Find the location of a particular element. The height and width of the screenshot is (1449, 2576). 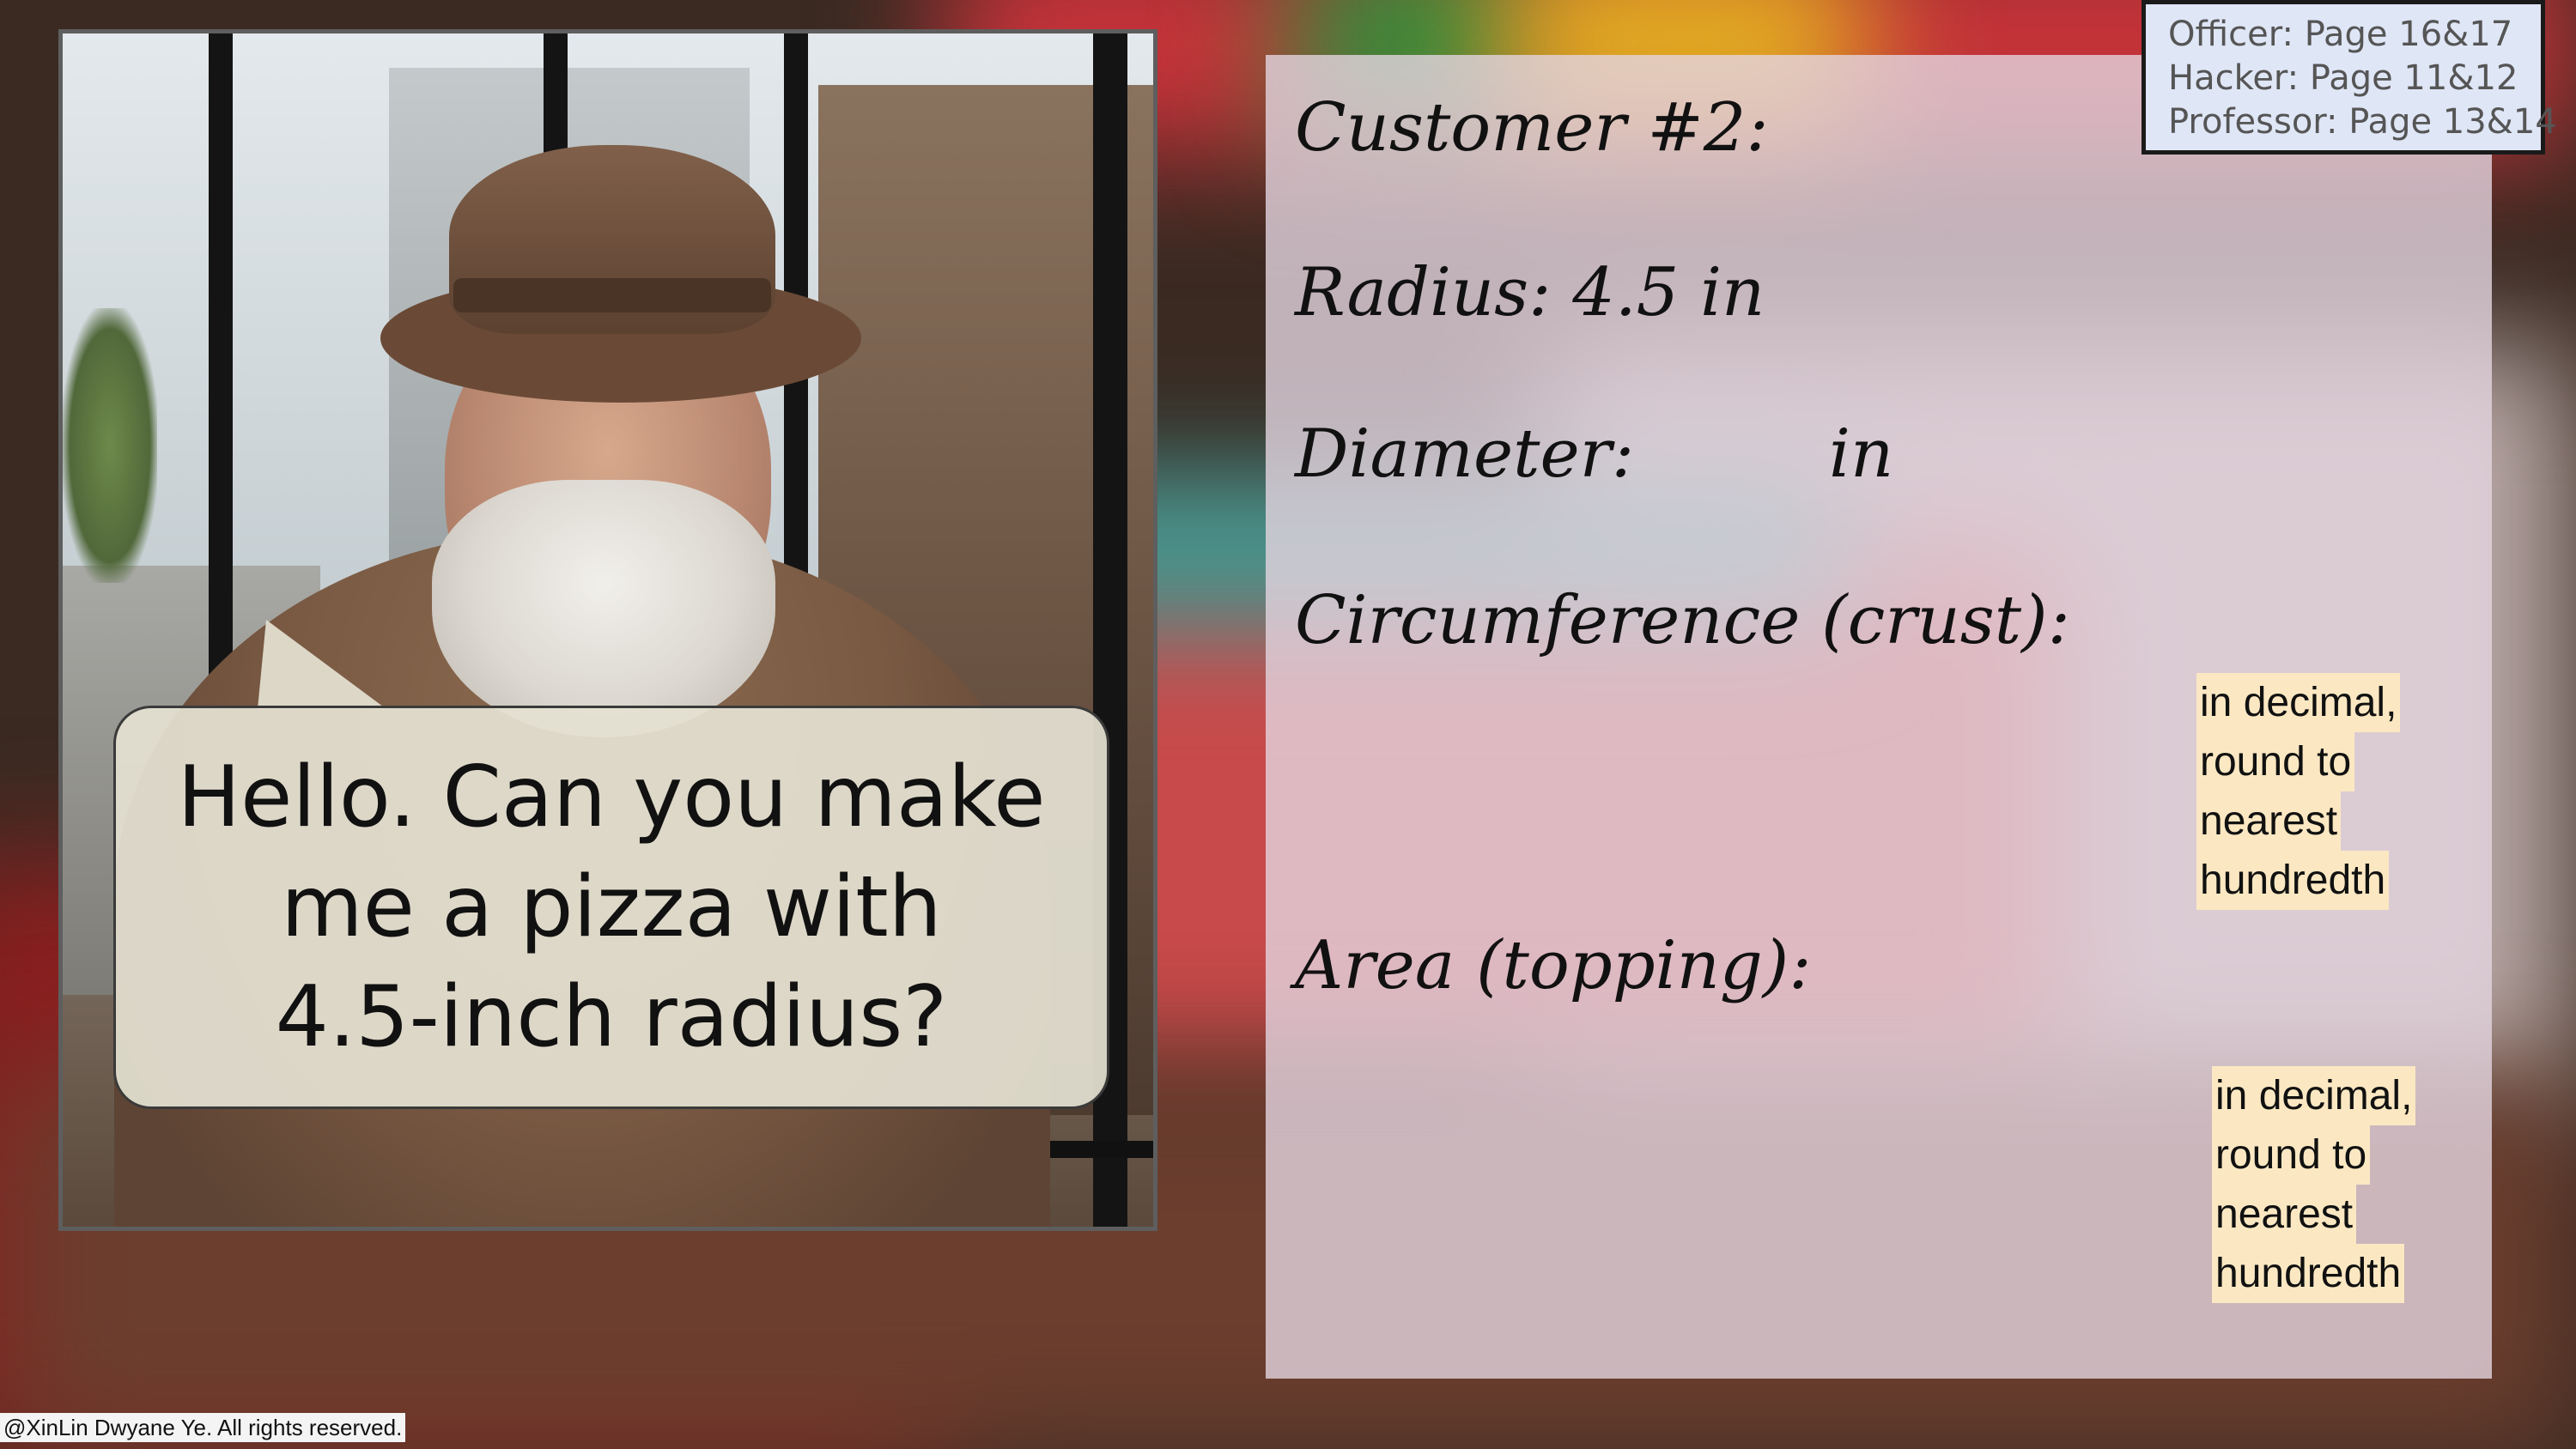

diameter-unit: in is located at coordinates (1862, 454).